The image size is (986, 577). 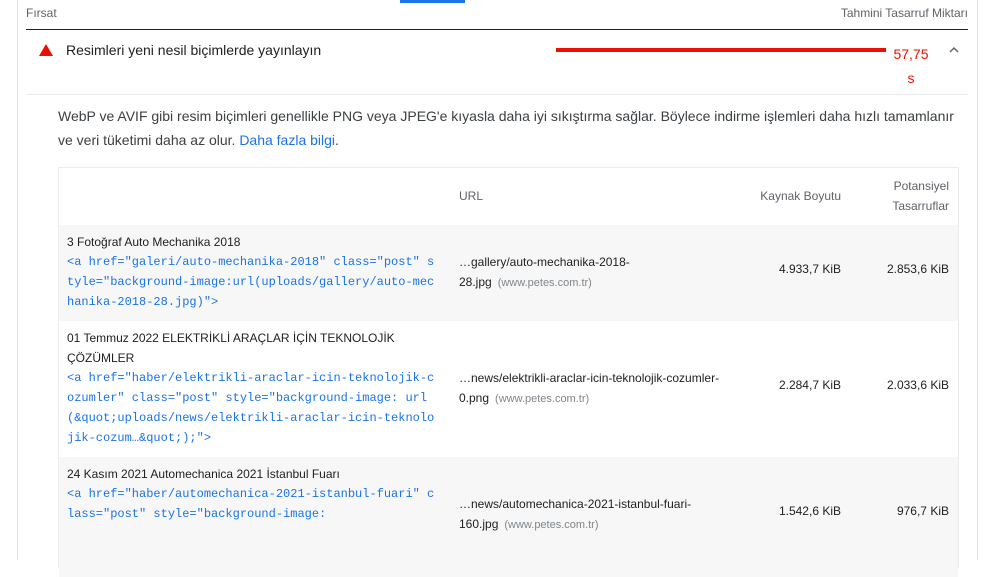 I want to click on savings-unit: s, so click(x=911, y=78).